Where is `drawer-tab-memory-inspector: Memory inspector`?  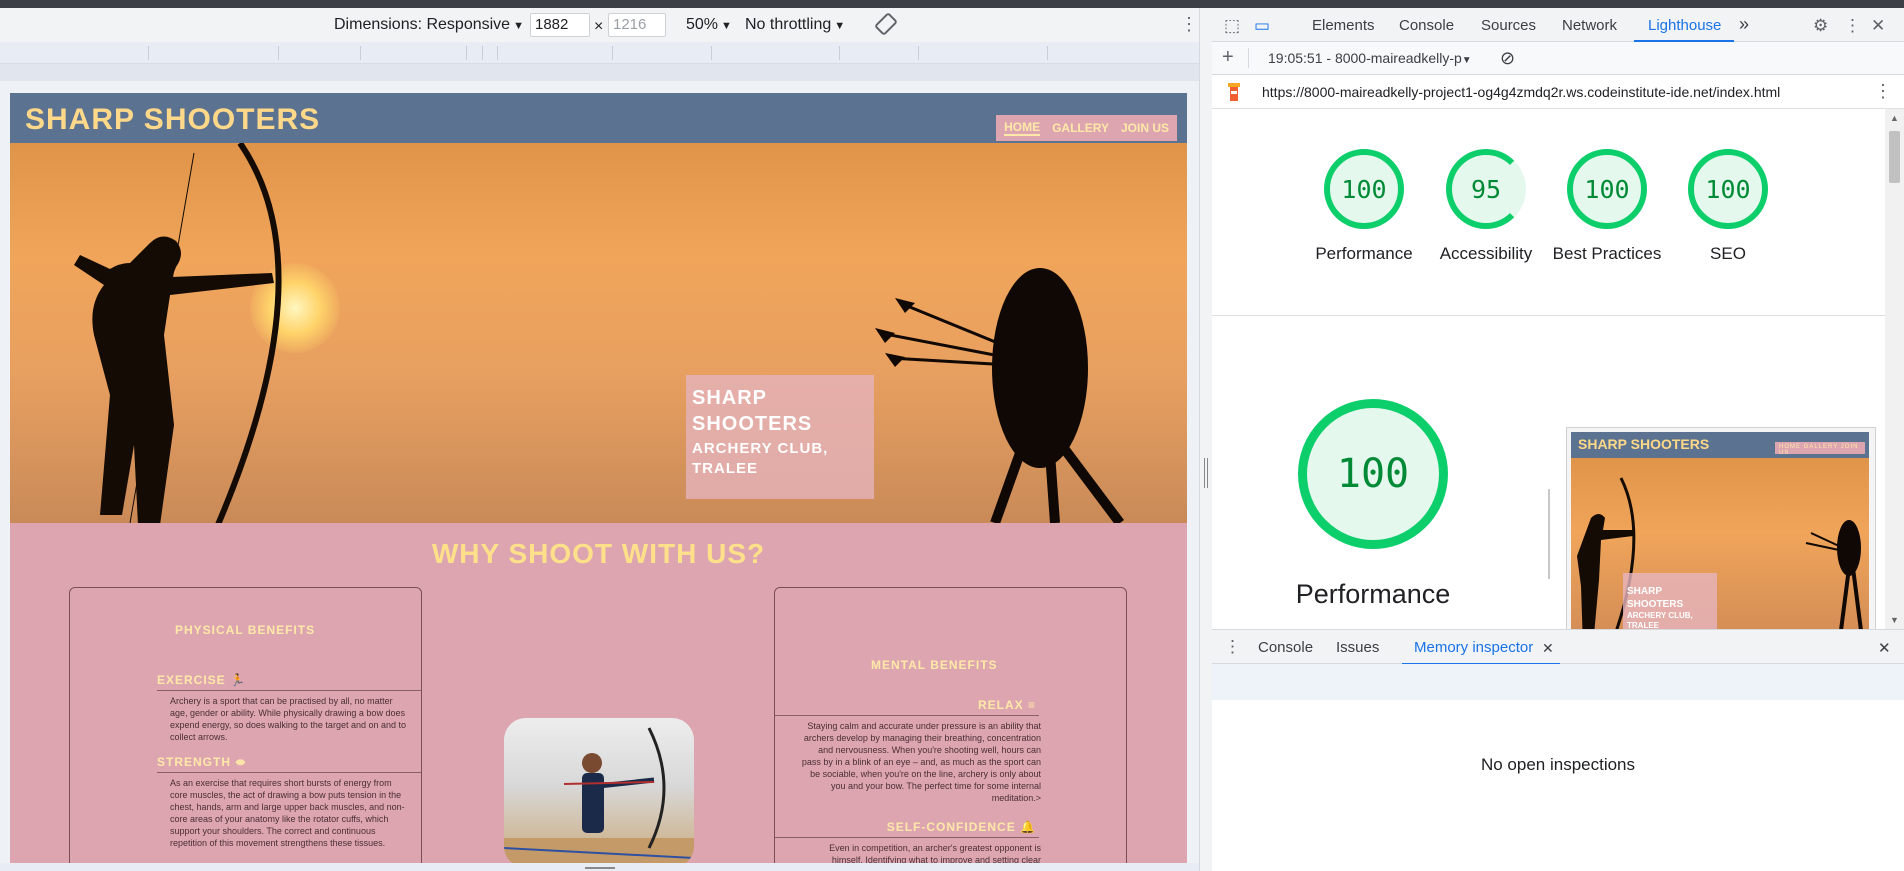
drawer-tab-memory-inspector: Memory inspector is located at coordinates (1473, 647).